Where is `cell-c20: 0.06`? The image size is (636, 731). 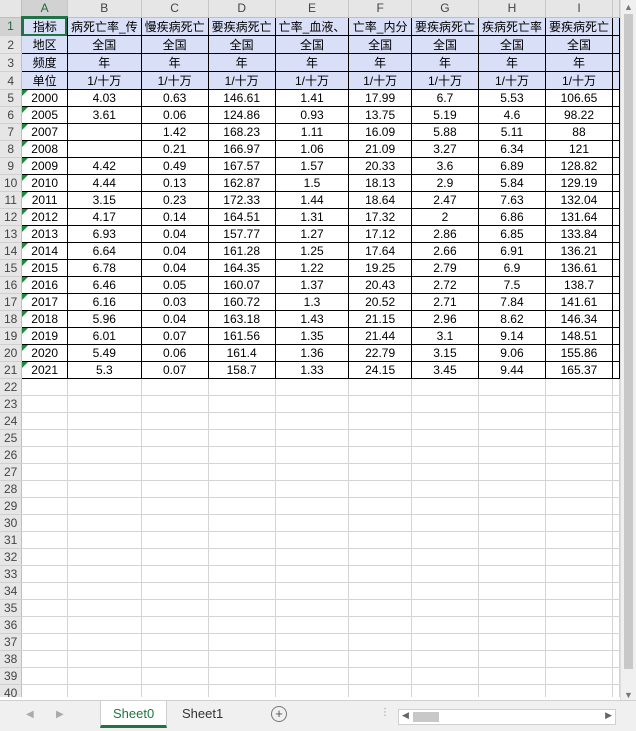 cell-c20: 0.06 is located at coordinates (174, 353).